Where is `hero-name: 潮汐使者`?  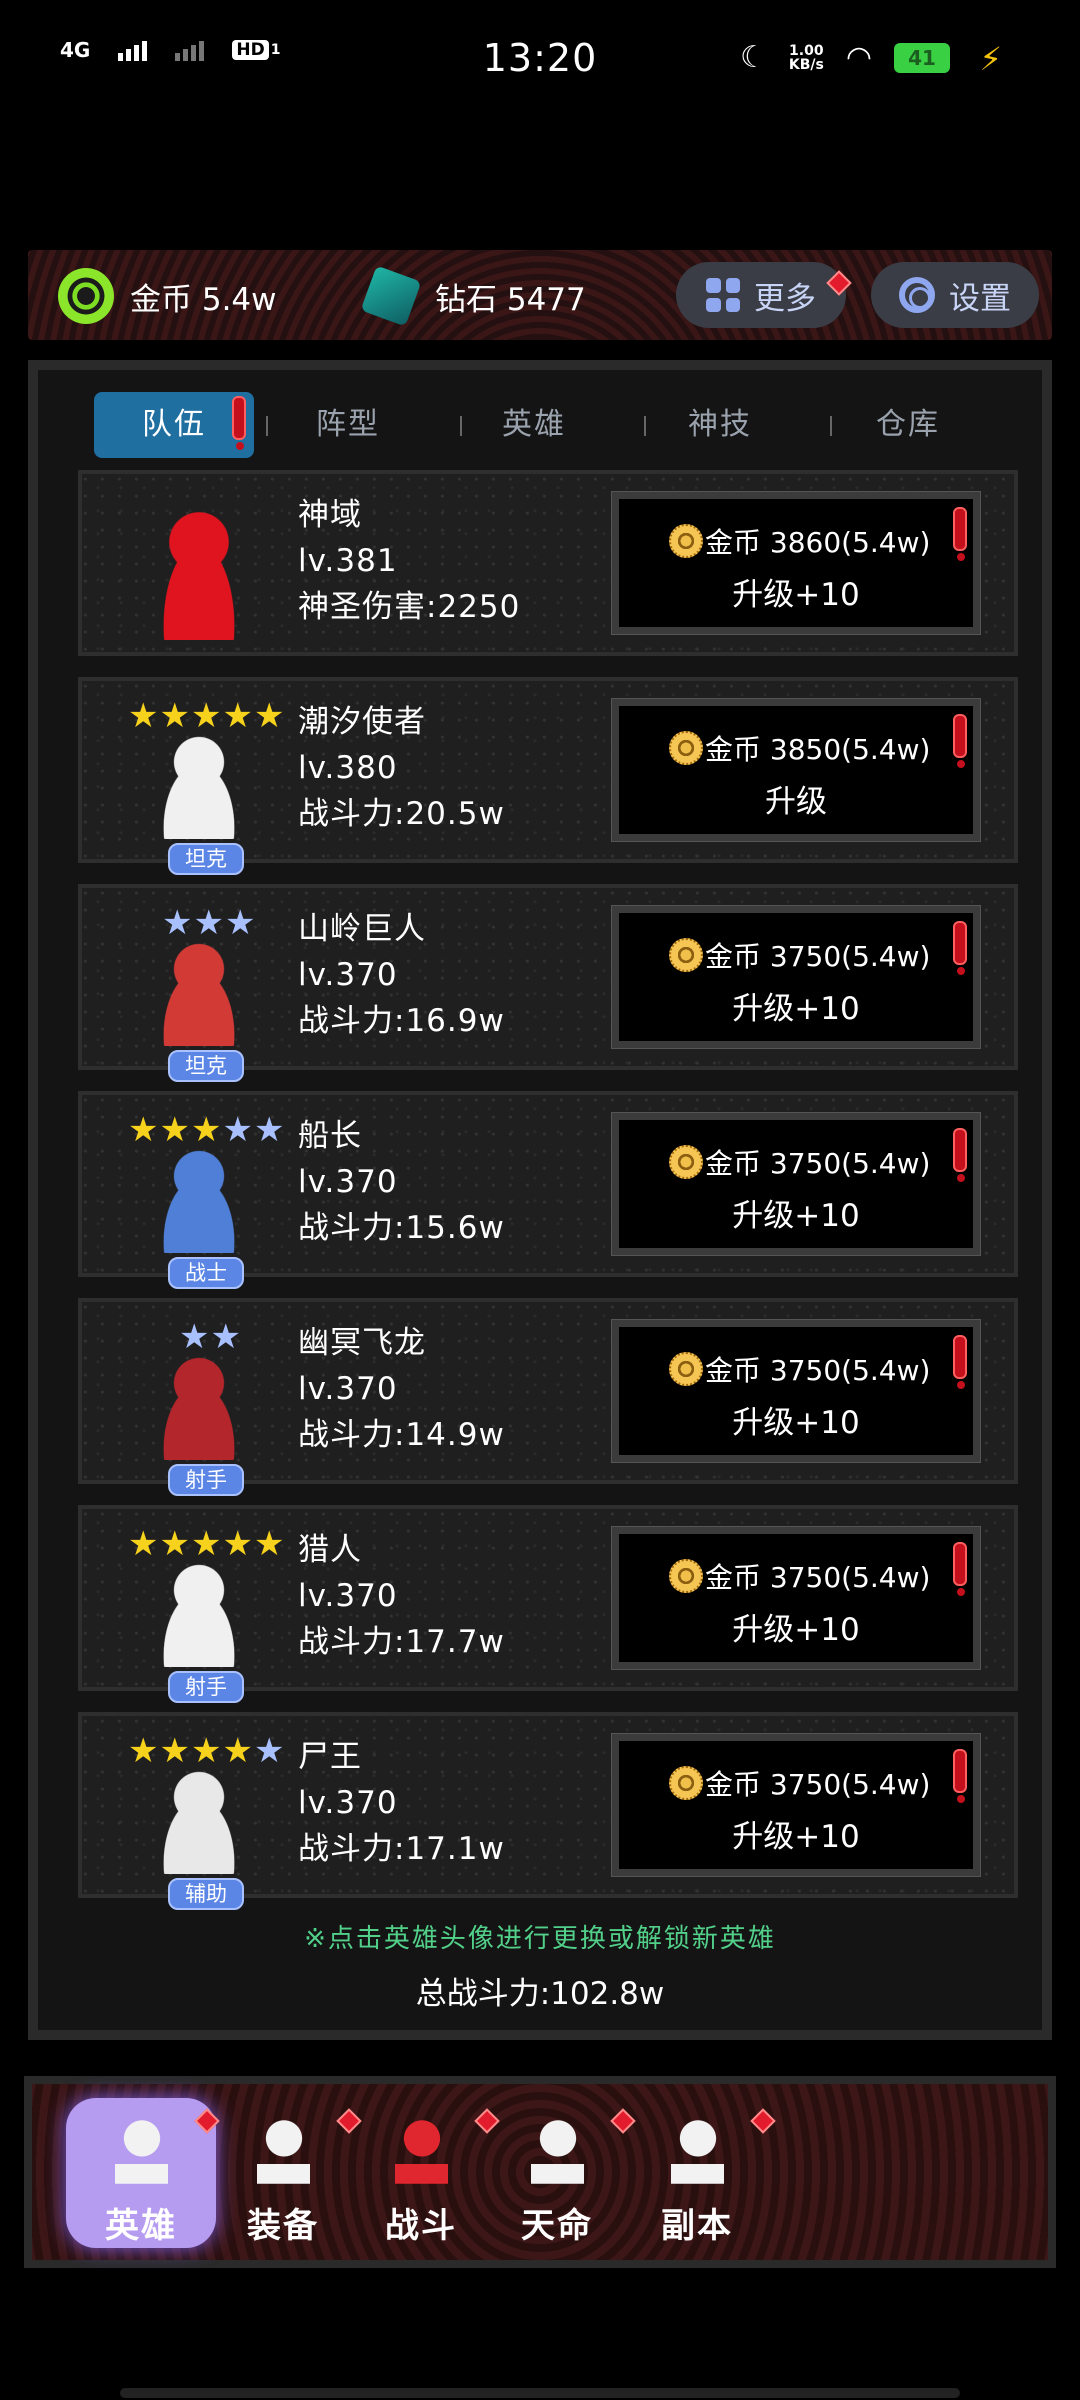
hero-name: 潮汐使者 is located at coordinates (362, 722).